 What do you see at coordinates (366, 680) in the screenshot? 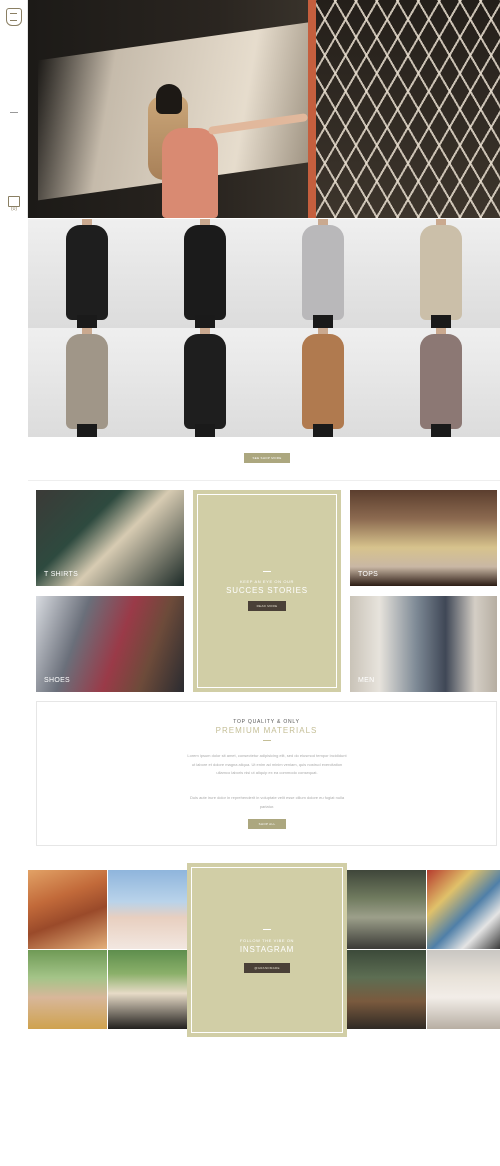
I see `category-label-men: MEN` at bounding box center [366, 680].